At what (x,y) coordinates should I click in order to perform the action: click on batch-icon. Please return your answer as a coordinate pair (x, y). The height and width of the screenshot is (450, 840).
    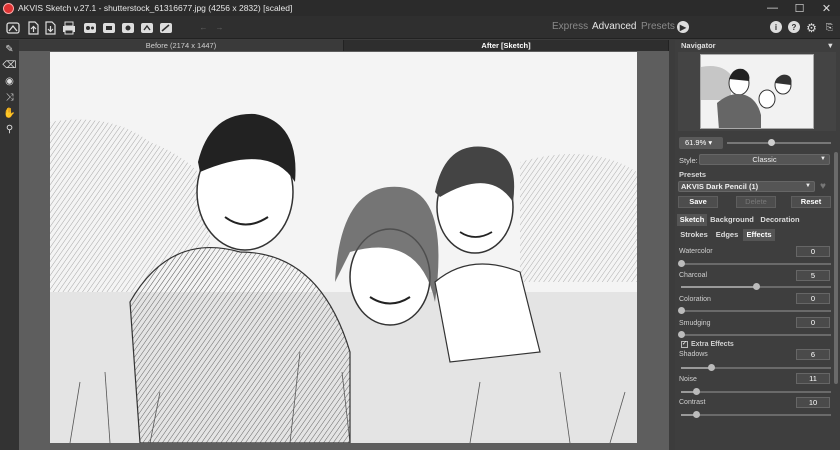
    Looking at the image, I should click on (108, 27).